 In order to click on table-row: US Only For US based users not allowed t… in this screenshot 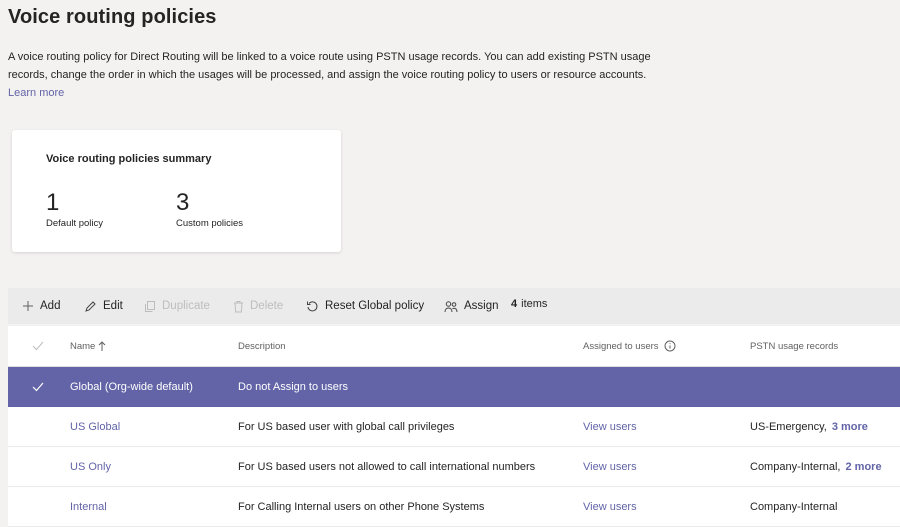, I will do `click(454, 467)`.